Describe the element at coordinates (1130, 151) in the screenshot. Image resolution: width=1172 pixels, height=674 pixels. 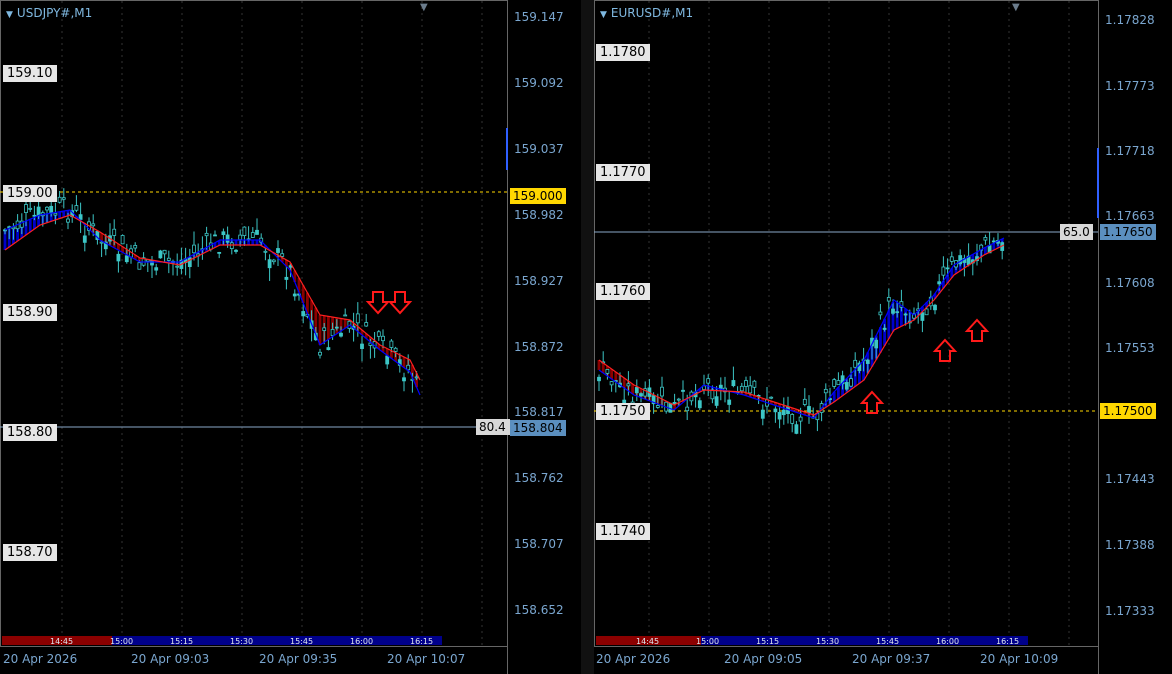
I see `price-axis-label: 1.17718` at that location.